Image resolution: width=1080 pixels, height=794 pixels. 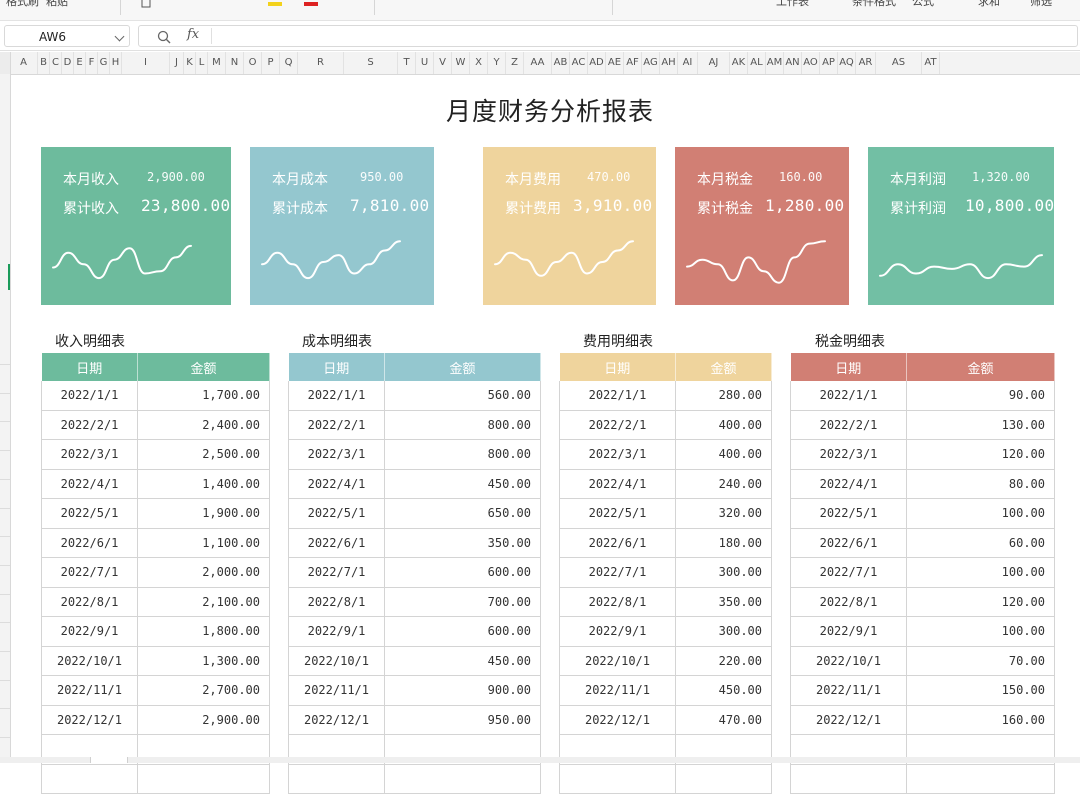 What do you see at coordinates (44, 63) in the screenshot?
I see `column-header-b: B` at bounding box center [44, 63].